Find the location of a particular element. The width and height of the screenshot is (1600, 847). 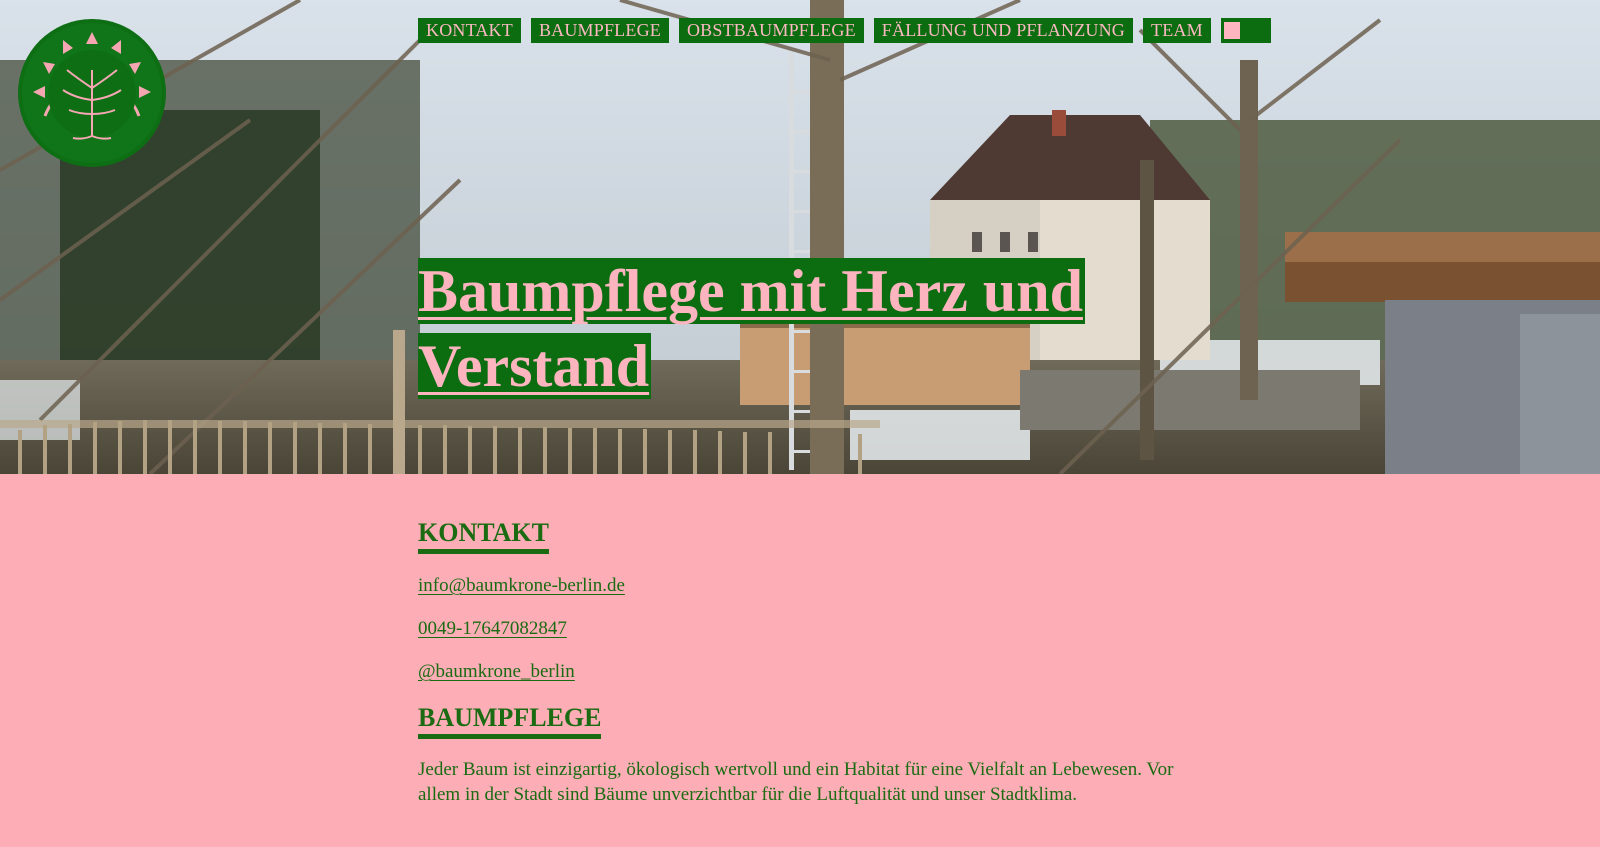

instagram-link: @baumkrone_berlin is located at coordinates (813, 672).